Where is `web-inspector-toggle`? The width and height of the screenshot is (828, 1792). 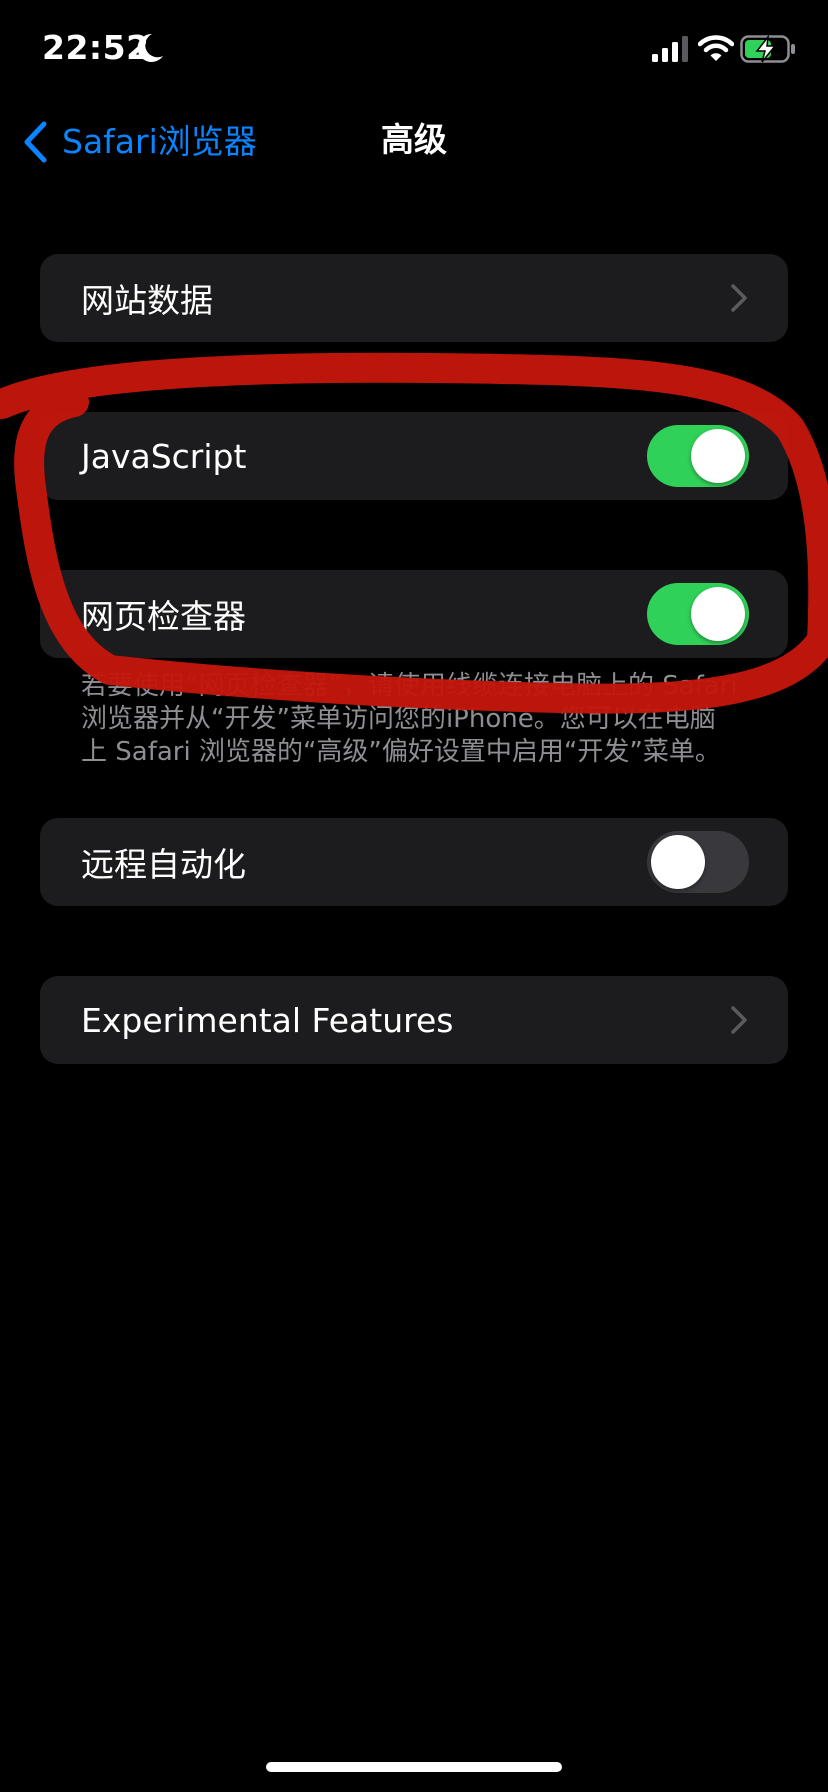
web-inspector-toggle is located at coordinates (698, 614).